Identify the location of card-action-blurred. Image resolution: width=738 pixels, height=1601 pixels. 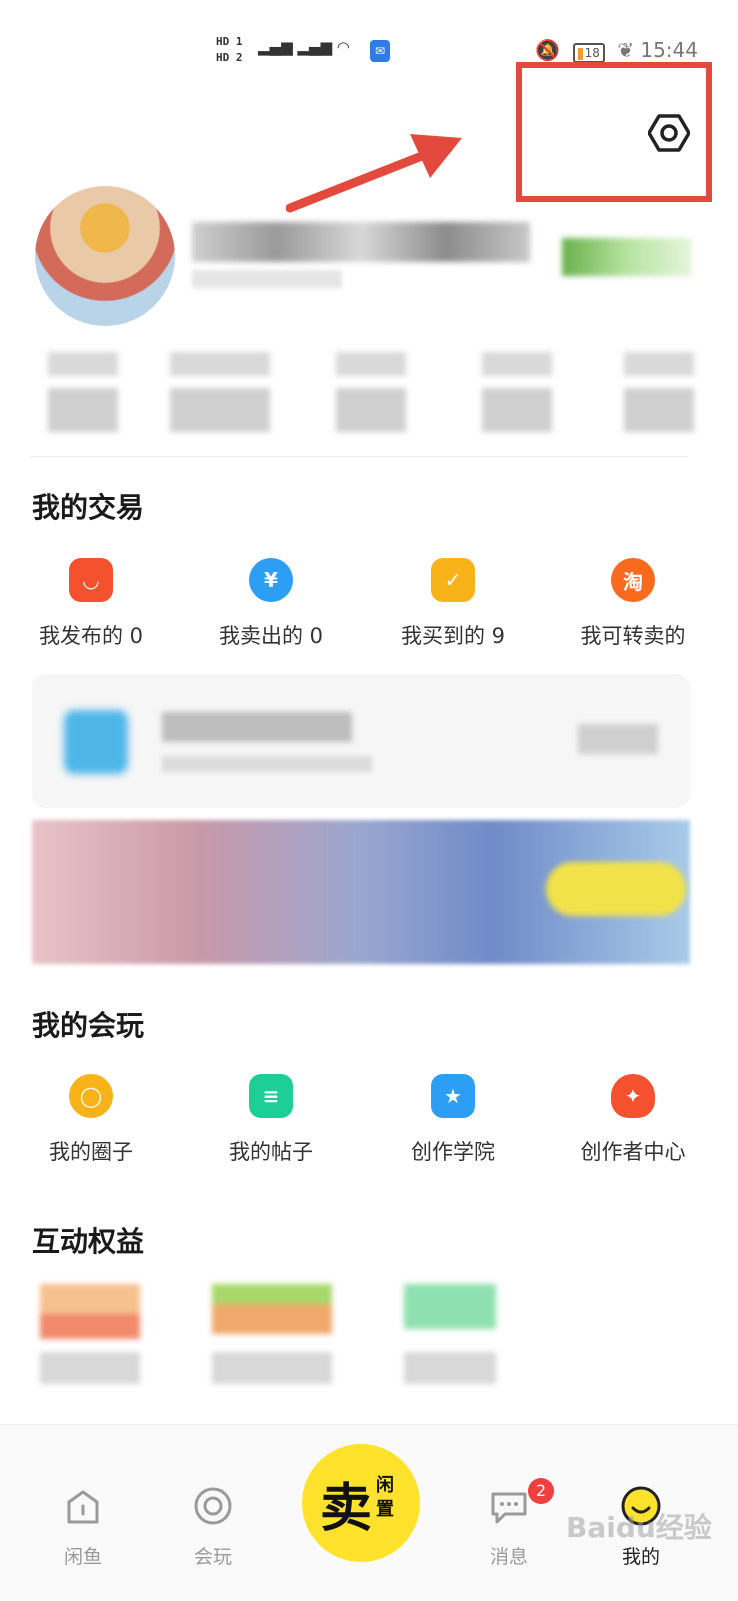
(618, 739).